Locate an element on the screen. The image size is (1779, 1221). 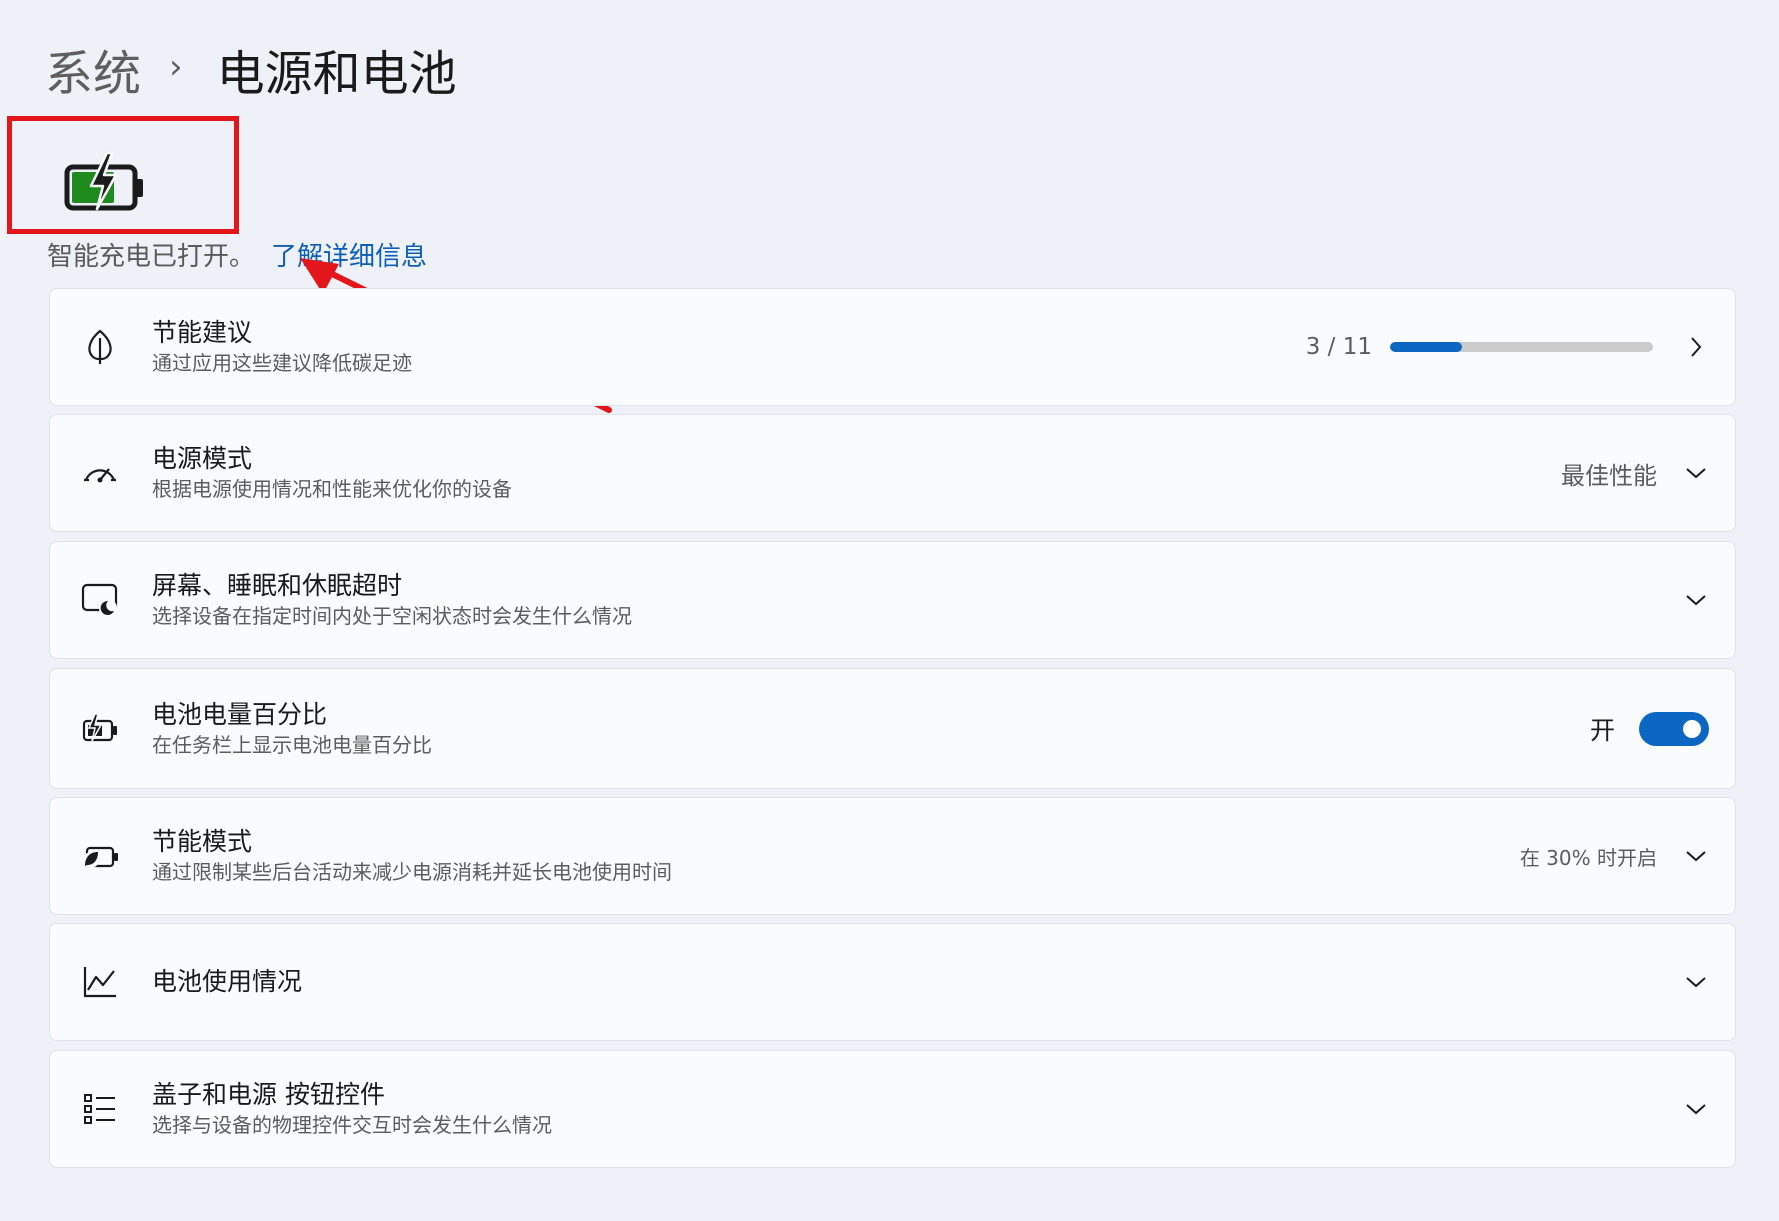
annotation-highlight-box is located at coordinates (123, 175).